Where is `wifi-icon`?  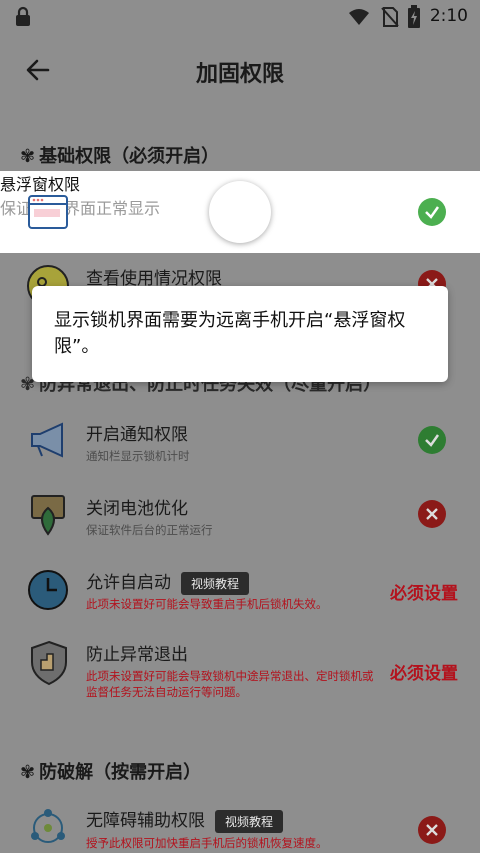
wifi-icon is located at coordinates (359, 17).